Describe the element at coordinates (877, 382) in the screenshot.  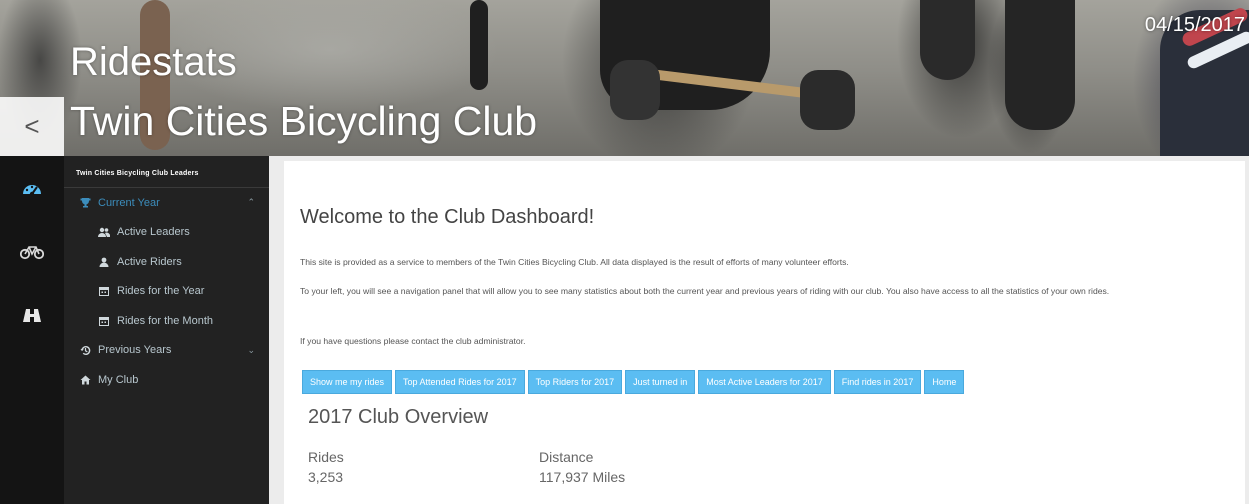
I see `find-rides-button: Find rides in 2017` at that location.